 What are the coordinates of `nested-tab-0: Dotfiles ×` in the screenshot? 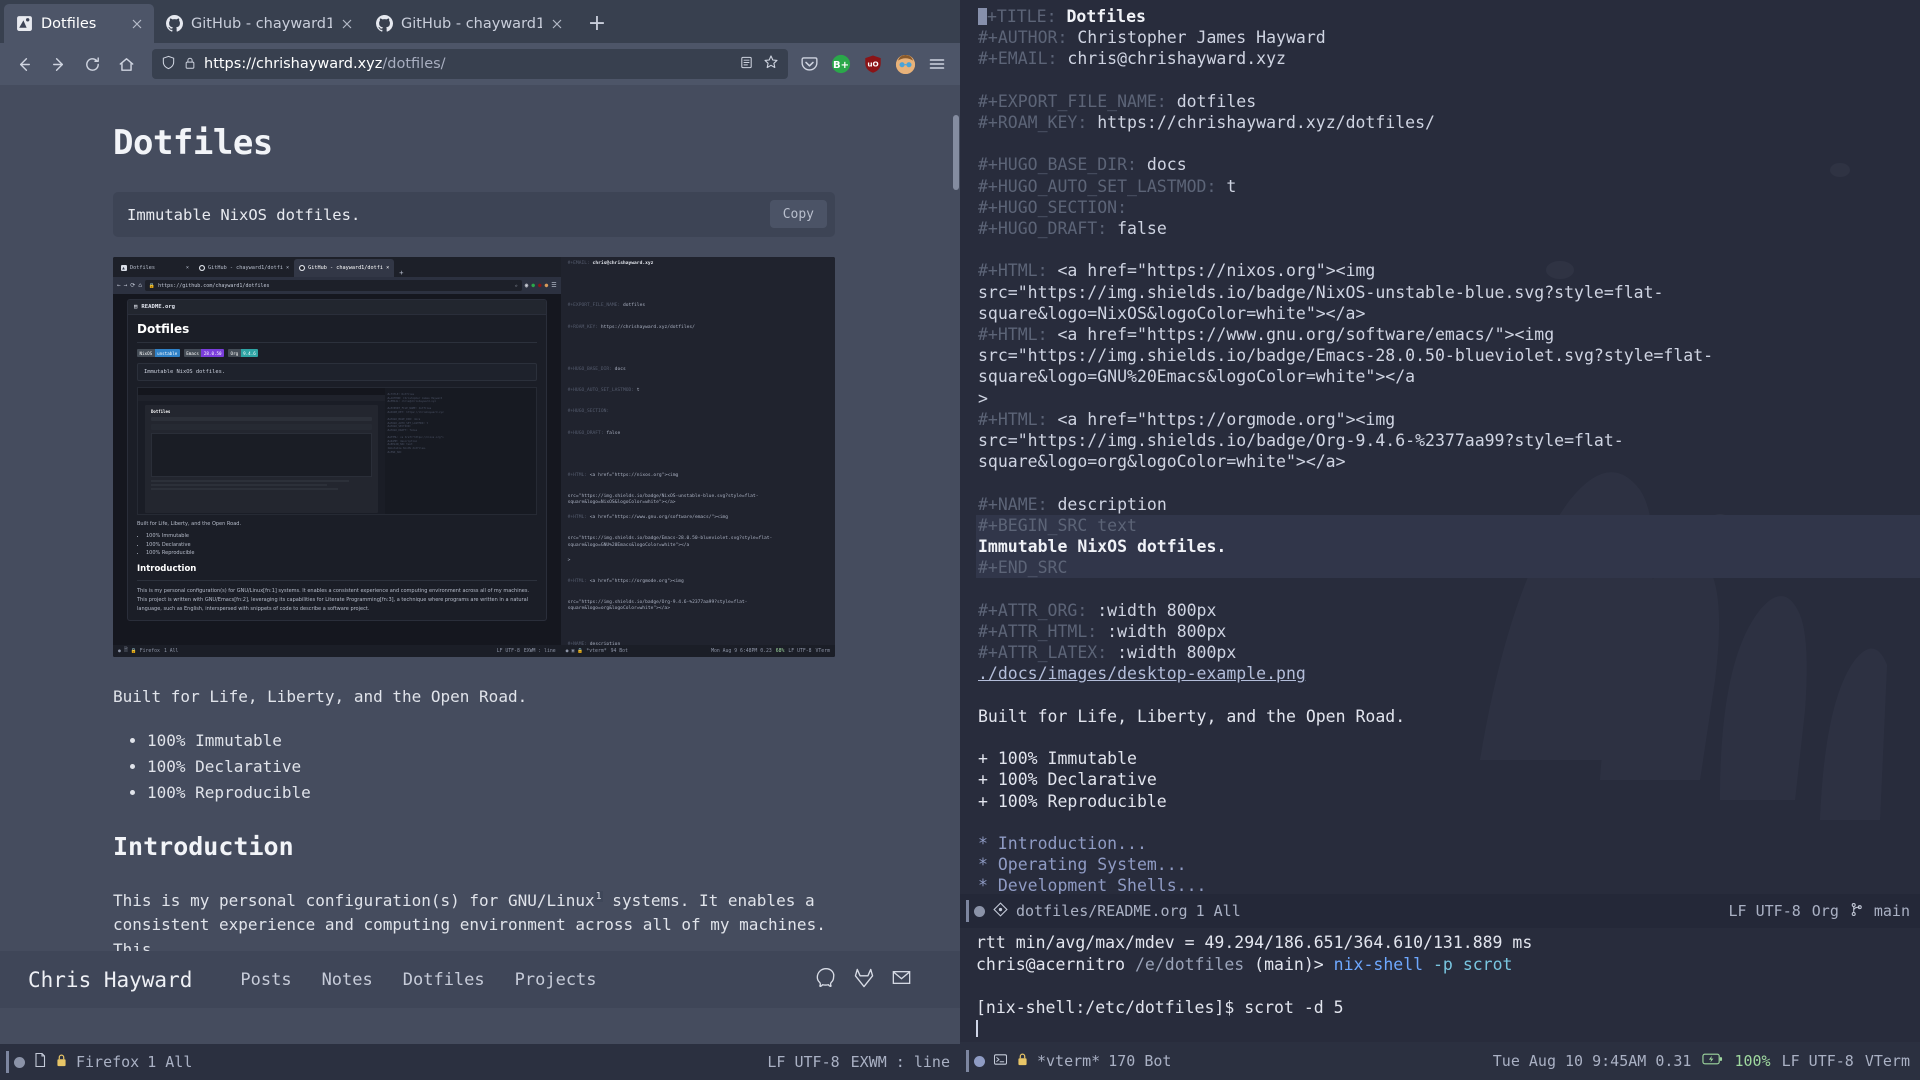 It's located at (155, 268).